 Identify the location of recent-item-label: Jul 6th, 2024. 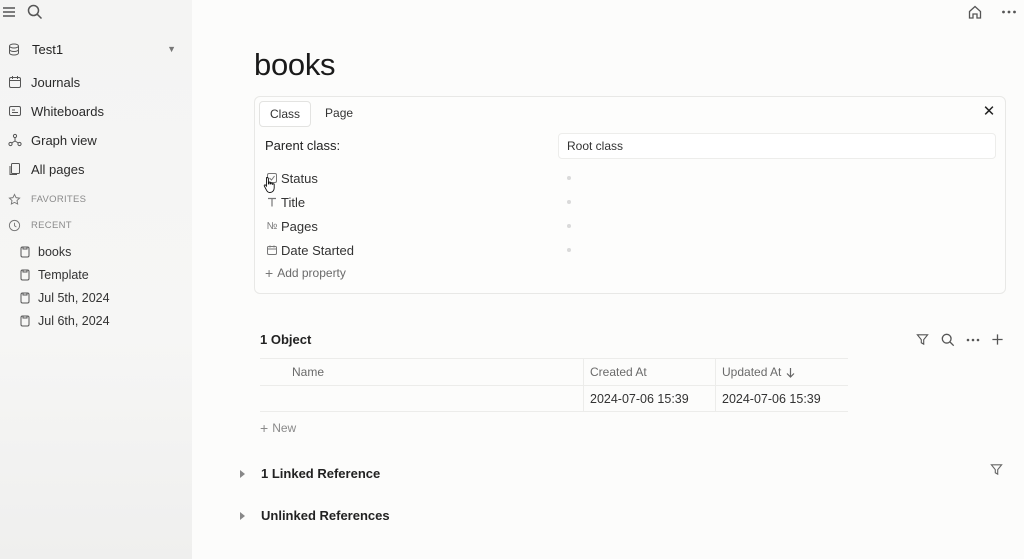
(74, 321).